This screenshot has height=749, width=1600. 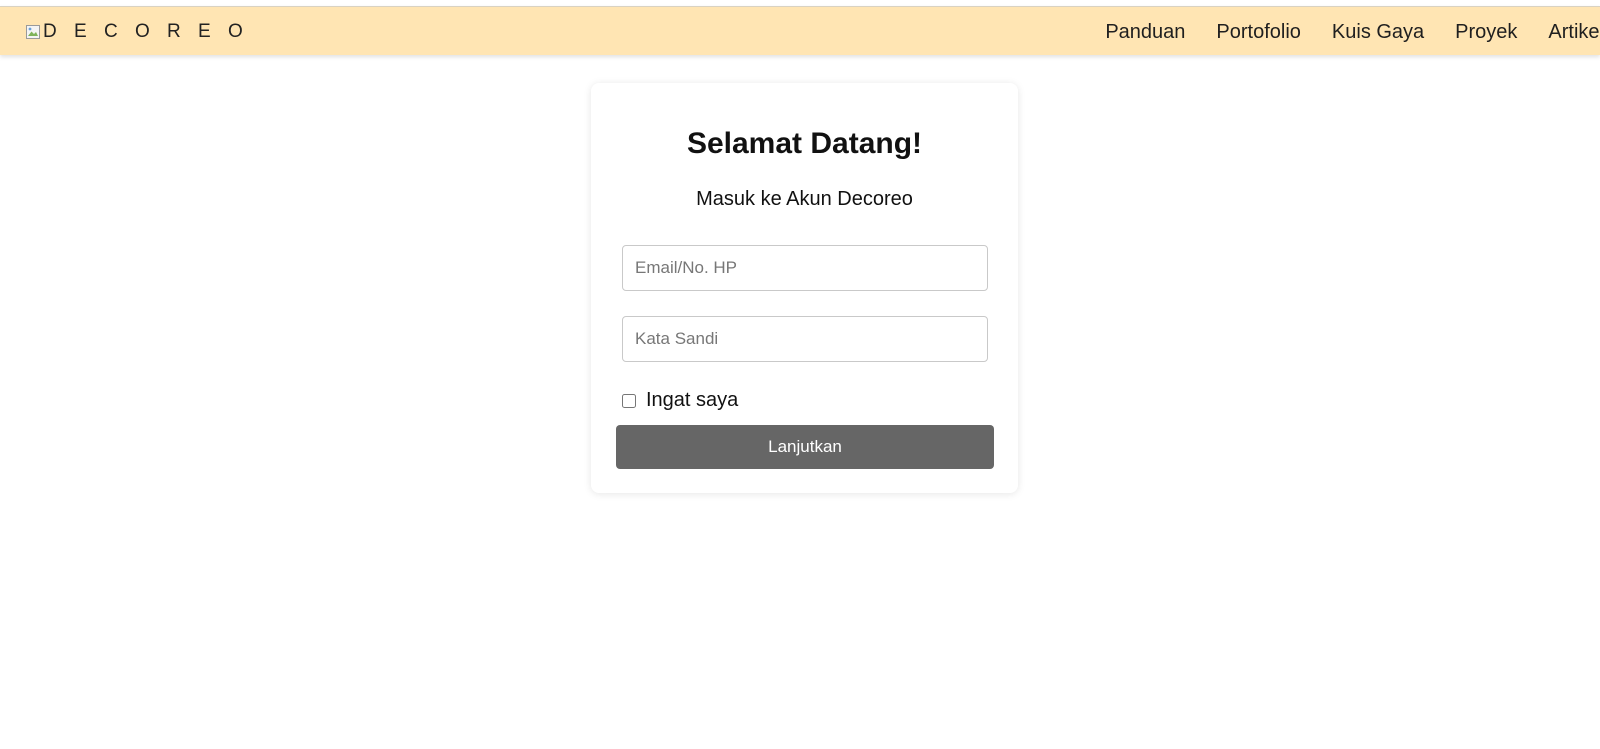 I want to click on remember-me-row: Ingat saya, so click(x=680, y=400).